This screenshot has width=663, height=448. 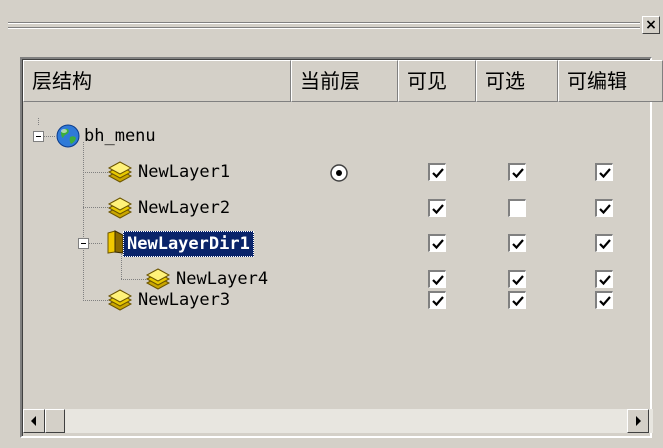 I want to click on tree-row: NewLayerDir1, so click(x=343, y=244).